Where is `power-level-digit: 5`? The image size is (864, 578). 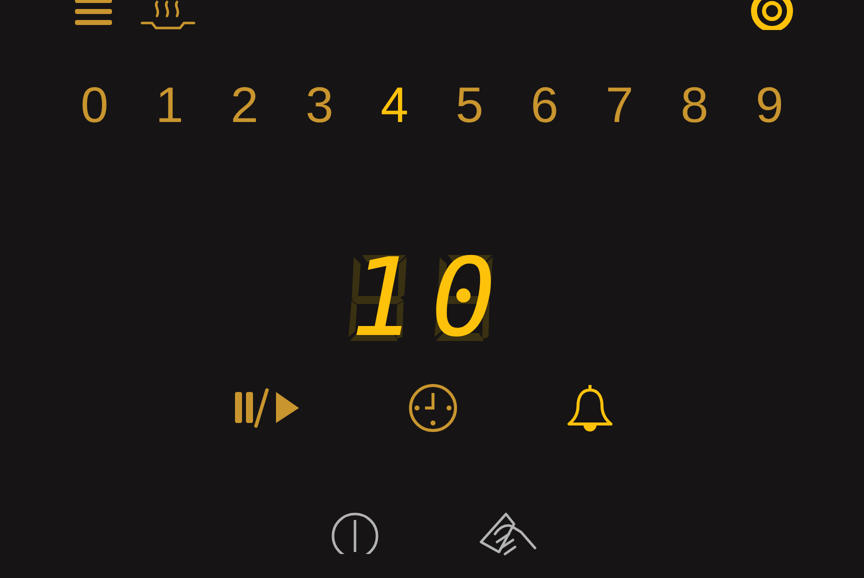
power-level-digit: 5 is located at coordinates (469, 105).